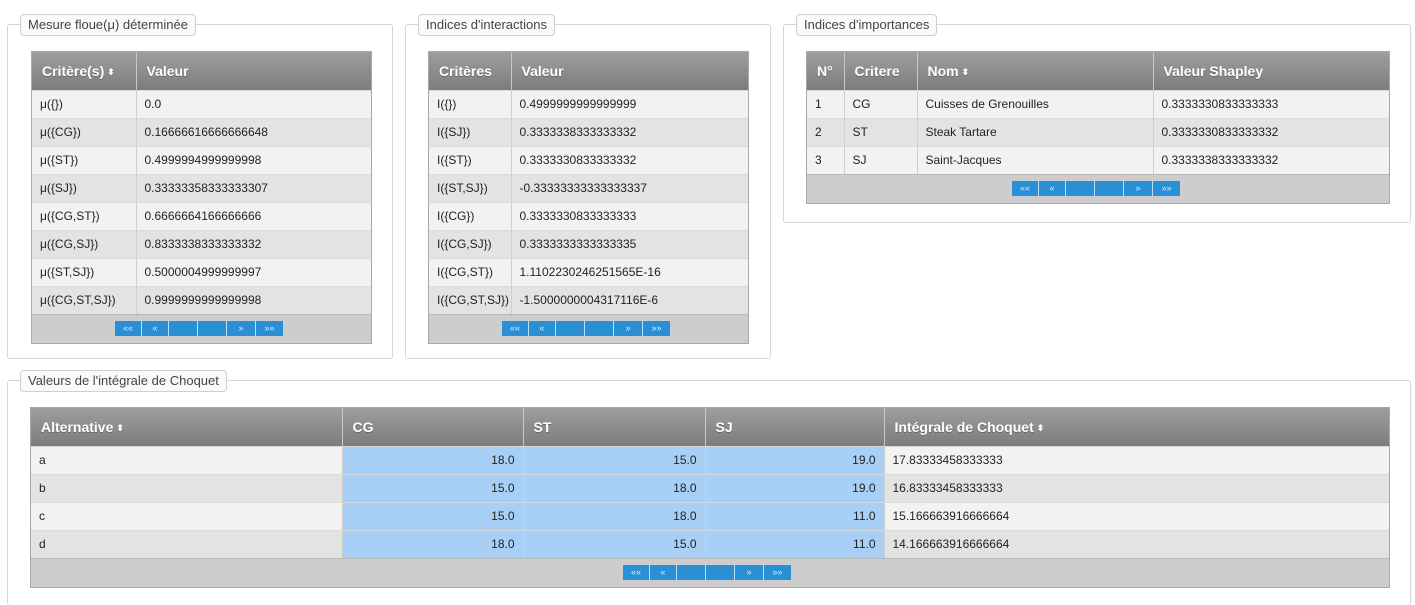 The image size is (1415, 605). I want to click on table-cell: 0.33333358333333307, so click(253, 187).